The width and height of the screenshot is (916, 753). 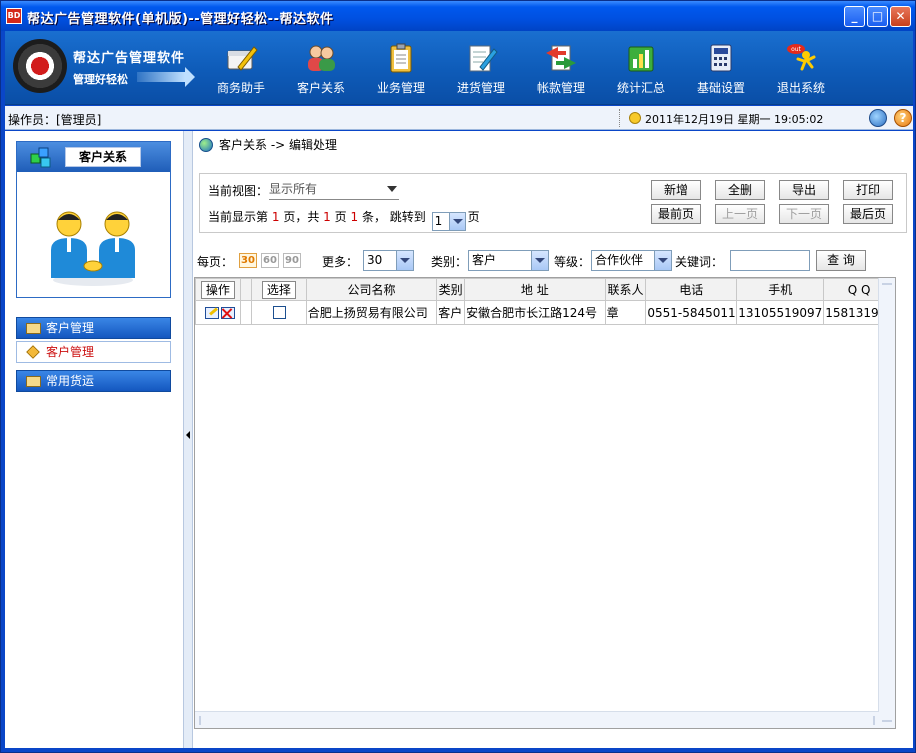 I want to click on toolbar-label: 客户关系, so click(x=320, y=88).